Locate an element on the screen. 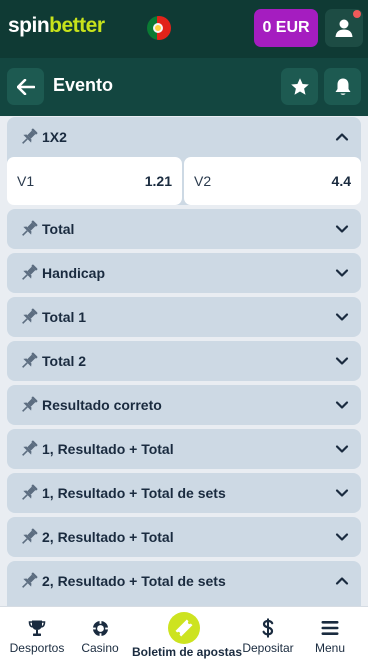  market-label: 2, Resultado + Total is located at coordinates (108, 537).